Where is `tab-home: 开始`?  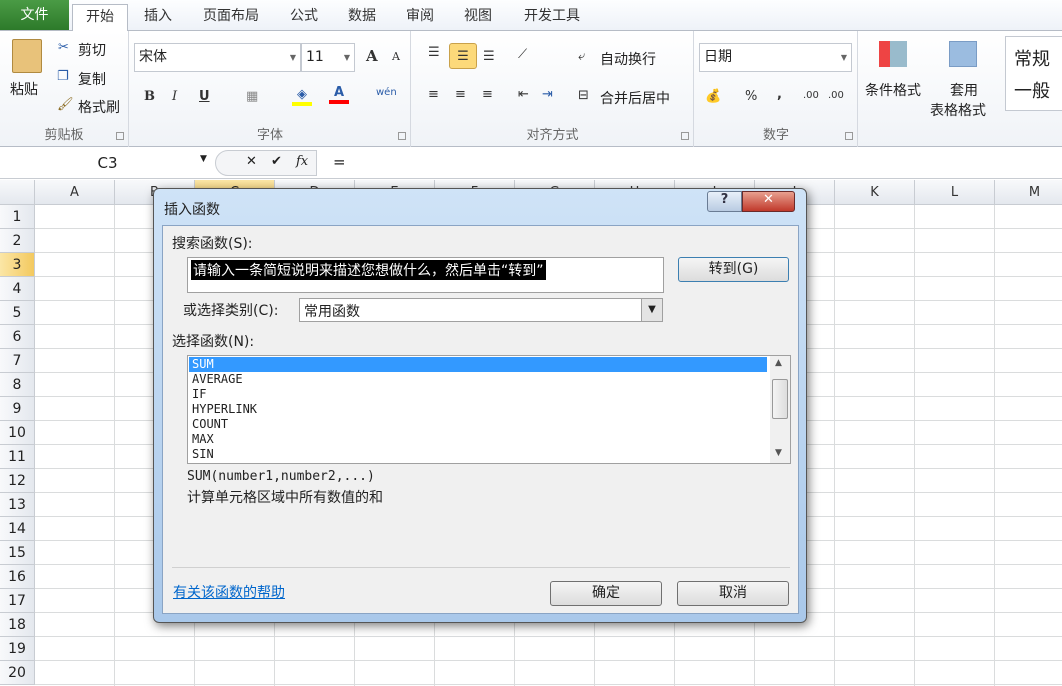
tab-home: 开始 is located at coordinates (100, 18).